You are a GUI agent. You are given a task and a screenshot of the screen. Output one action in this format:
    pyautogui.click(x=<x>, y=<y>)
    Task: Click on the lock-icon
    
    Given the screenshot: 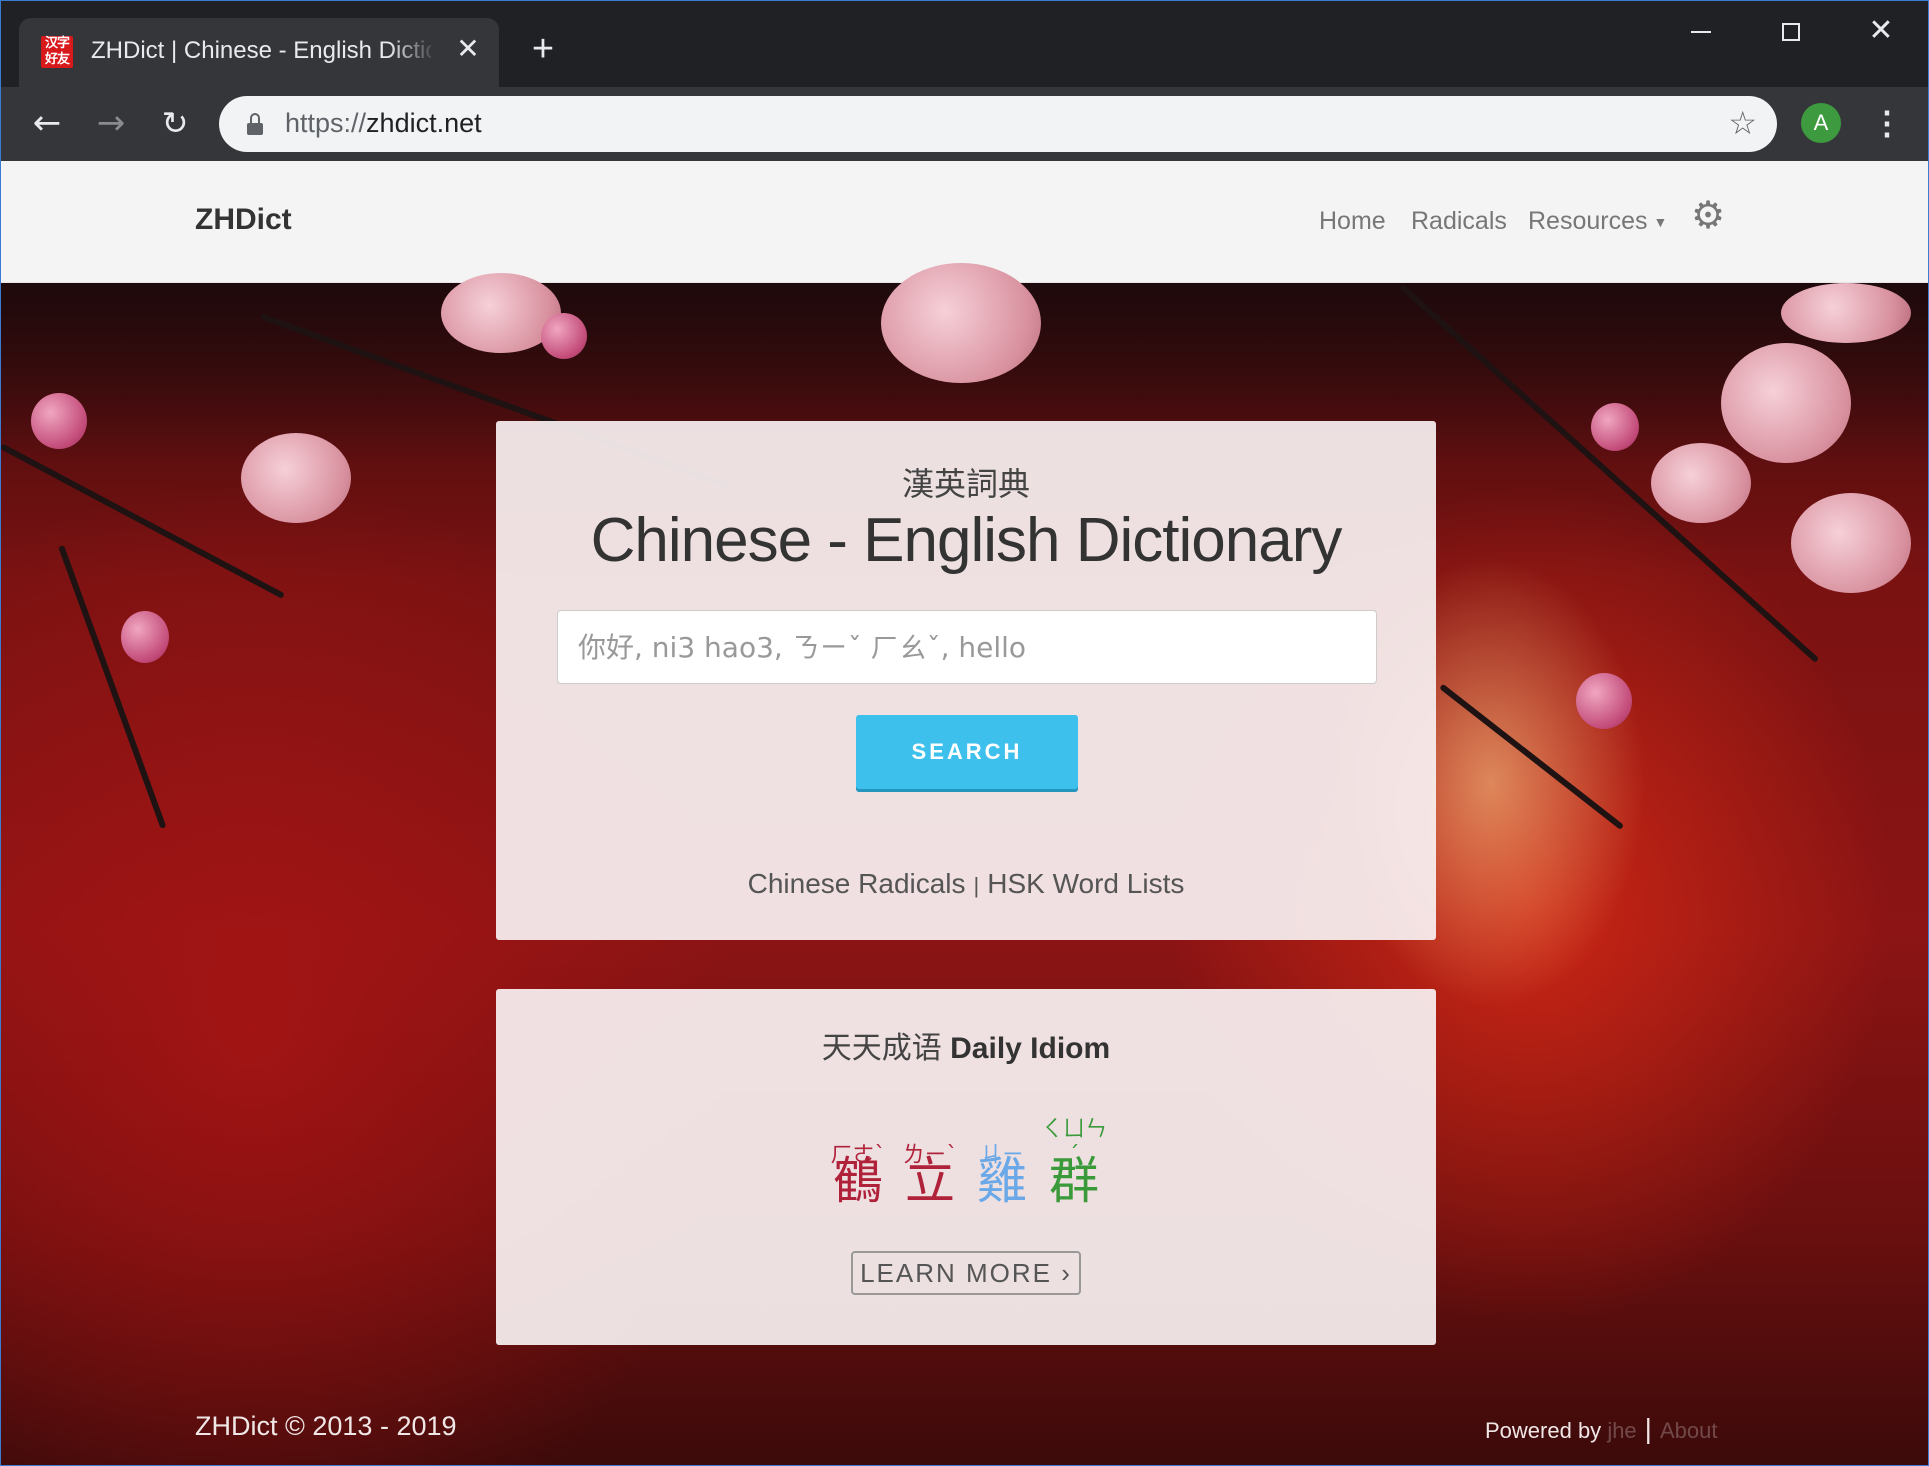 What is the action you would take?
    pyautogui.click(x=255, y=124)
    